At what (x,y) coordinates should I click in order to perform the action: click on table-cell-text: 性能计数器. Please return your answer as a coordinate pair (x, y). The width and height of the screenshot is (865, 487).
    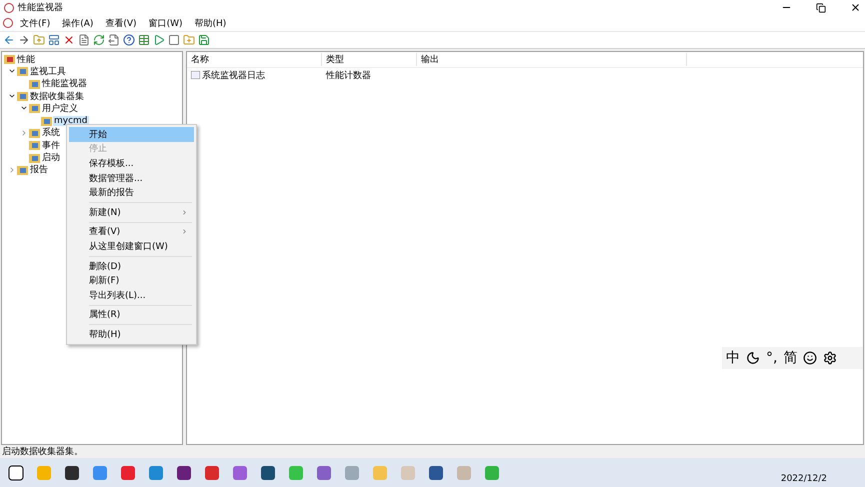
    Looking at the image, I should click on (348, 76).